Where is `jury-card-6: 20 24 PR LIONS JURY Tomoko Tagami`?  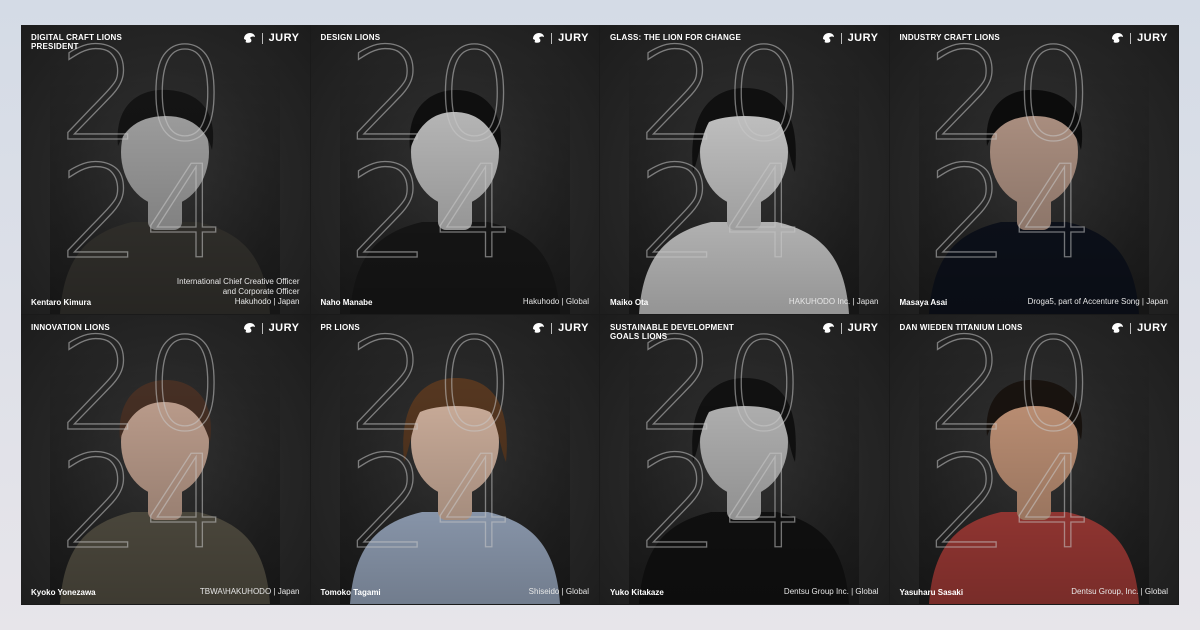
jury-card-6: 20 24 PR LIONS JURY Tomoko Tagami is located at coordinates (455, 460).